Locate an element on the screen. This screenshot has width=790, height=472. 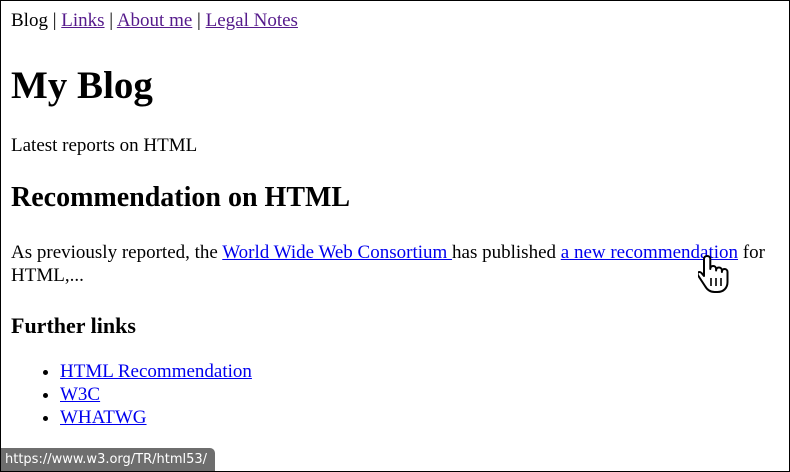
html-recommendation-link: HTML Recommendation is located at coordinates (156, 371).